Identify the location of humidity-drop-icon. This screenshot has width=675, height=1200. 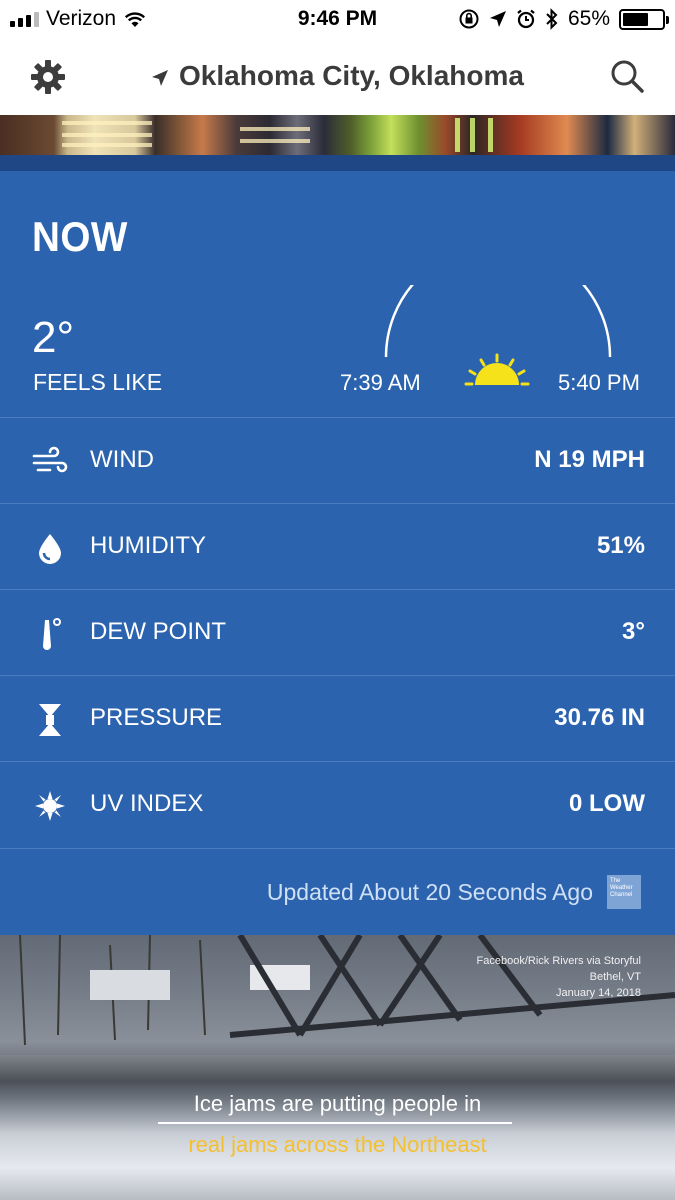
(50, 549).